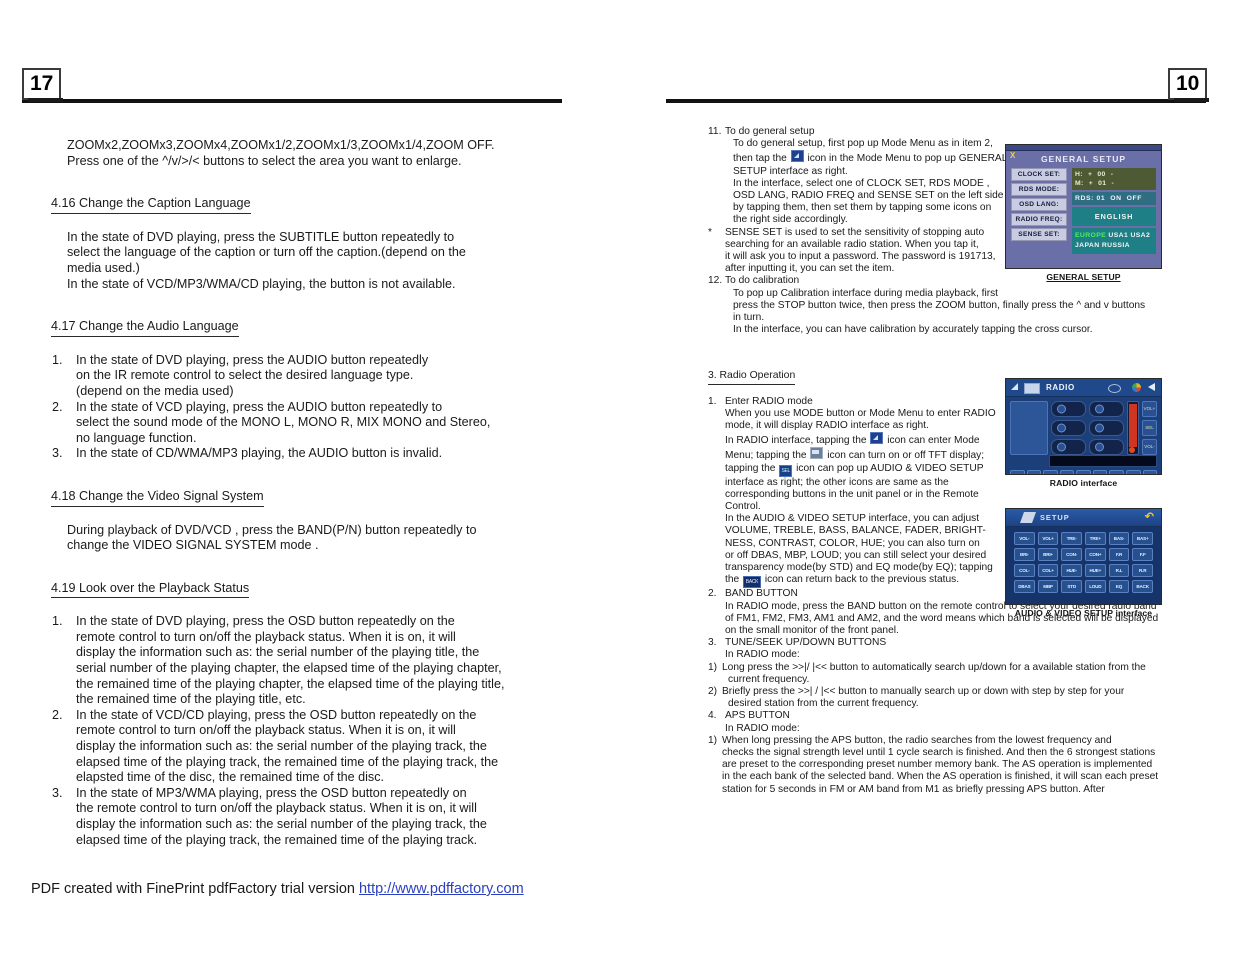 The height and width of the screenshot is (954, 1235). What do you see at coordinates (1039, 204) in the screenshot?
I see `osd-lang-button: OSD LANG:` at bounding box center [1039, 204].